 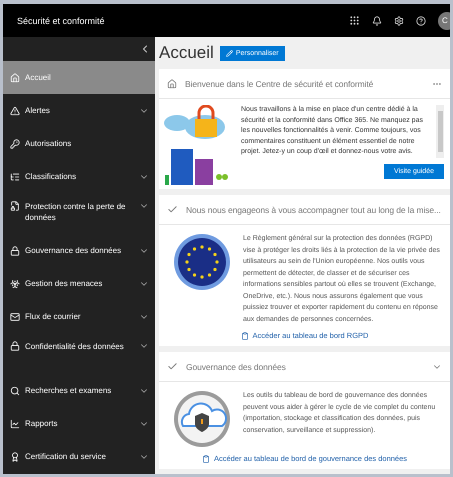 I want to click on cloud-shield-drawing, so click(x=202, y=419).